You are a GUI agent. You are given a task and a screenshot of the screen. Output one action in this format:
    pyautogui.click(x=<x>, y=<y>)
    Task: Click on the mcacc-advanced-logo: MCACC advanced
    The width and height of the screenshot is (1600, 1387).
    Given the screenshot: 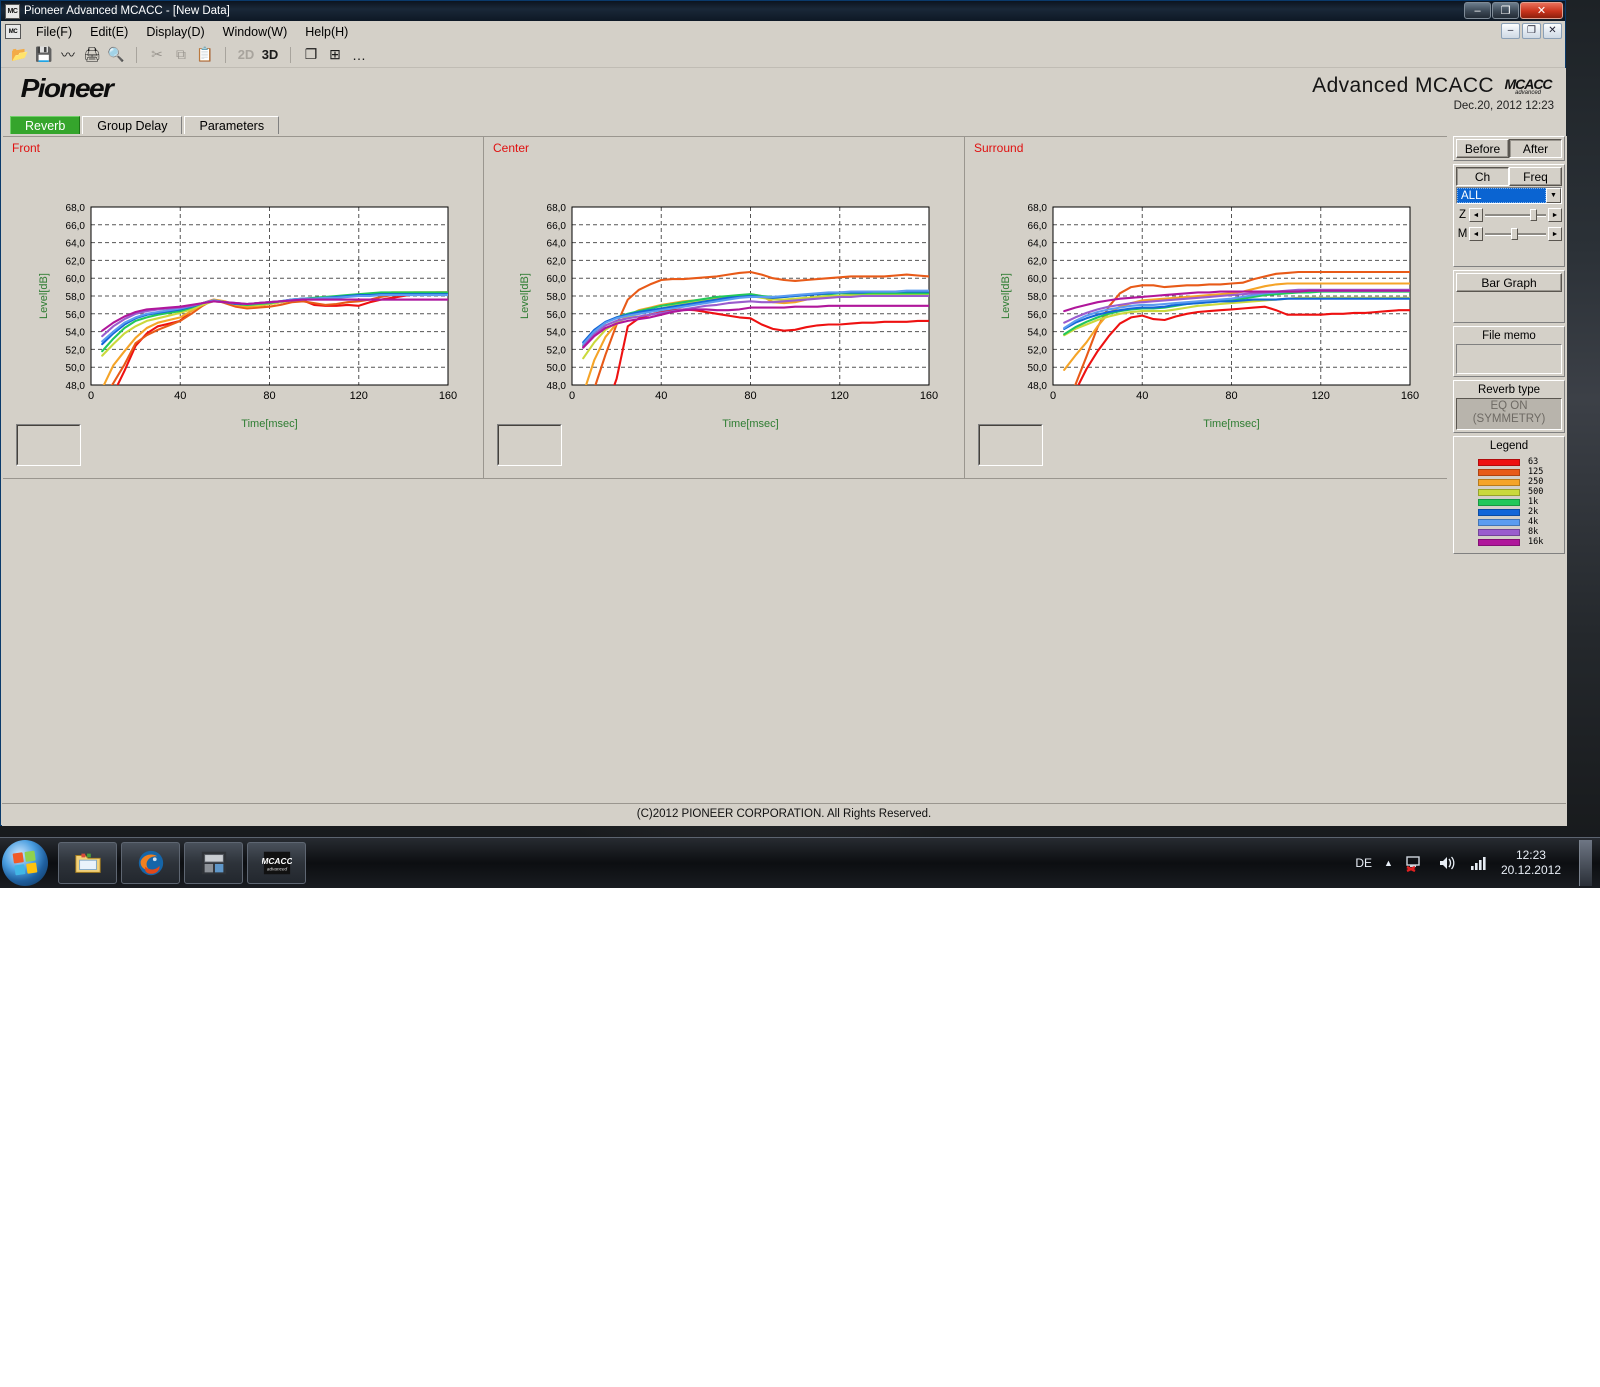 What is the action you would take?
    pyautogui.click(x=1528, y=86)
    